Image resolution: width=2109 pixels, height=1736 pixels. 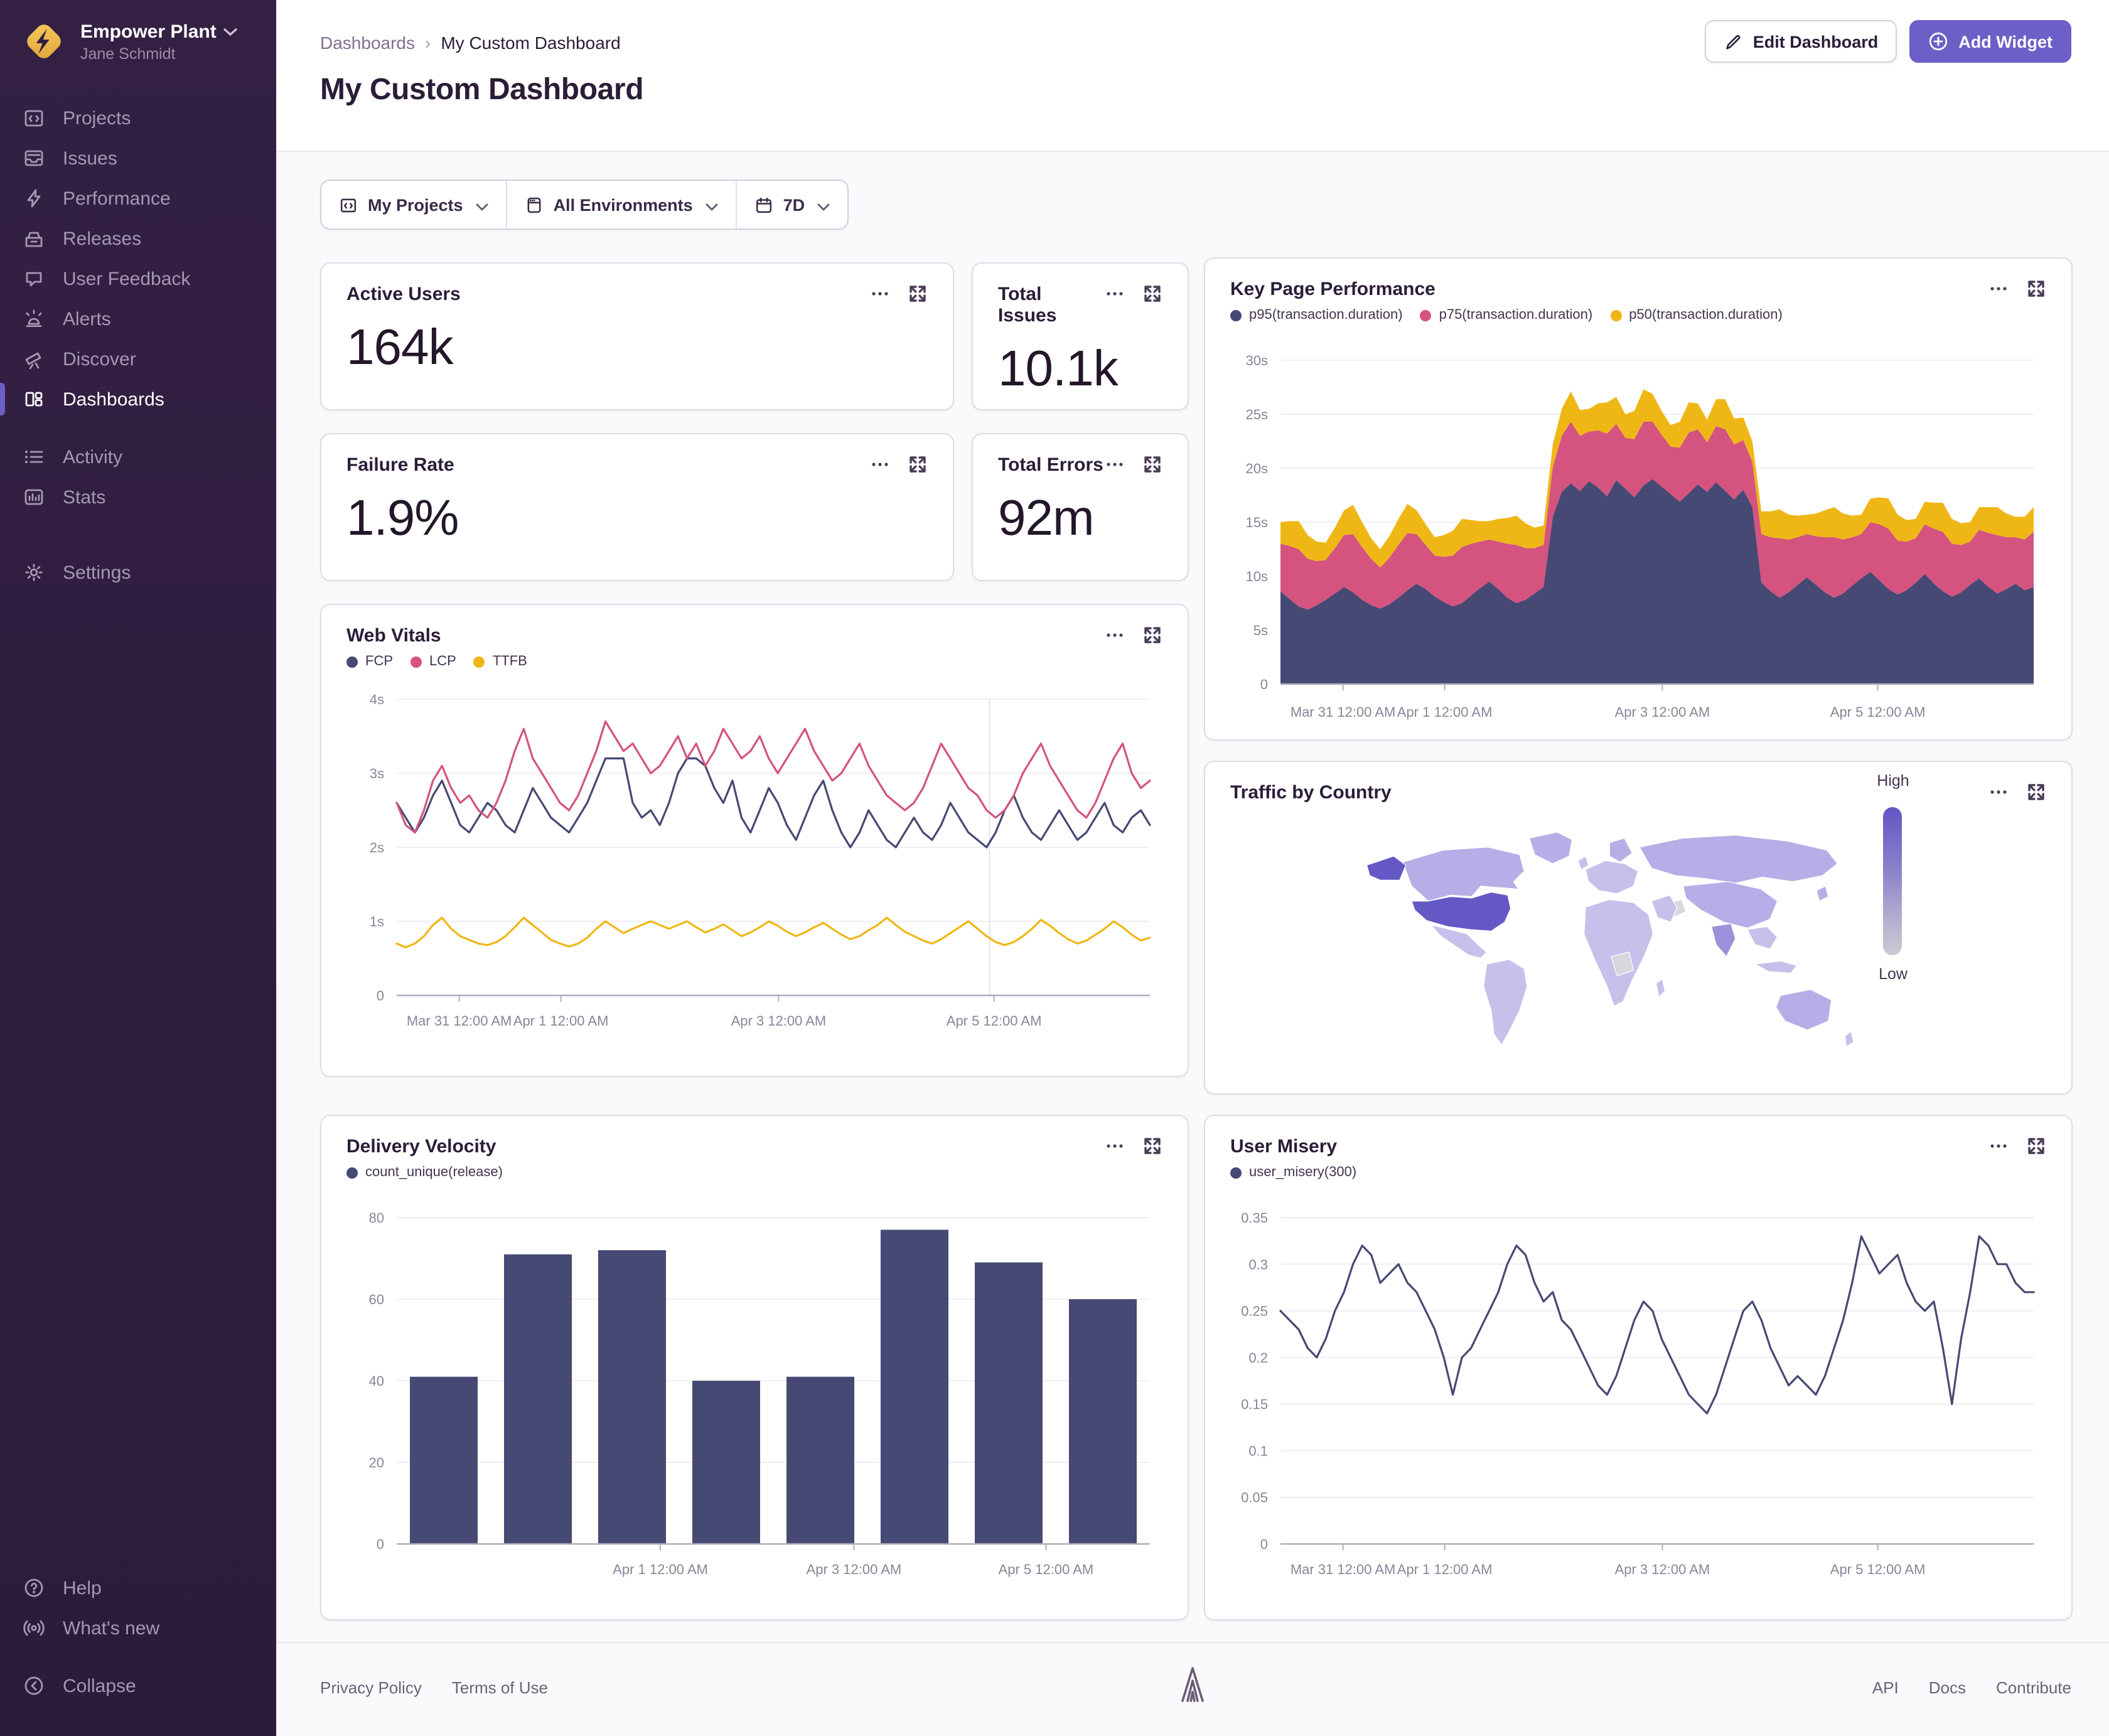 I want to click on org-name: Empower Plant, so click(x=148, y=31).